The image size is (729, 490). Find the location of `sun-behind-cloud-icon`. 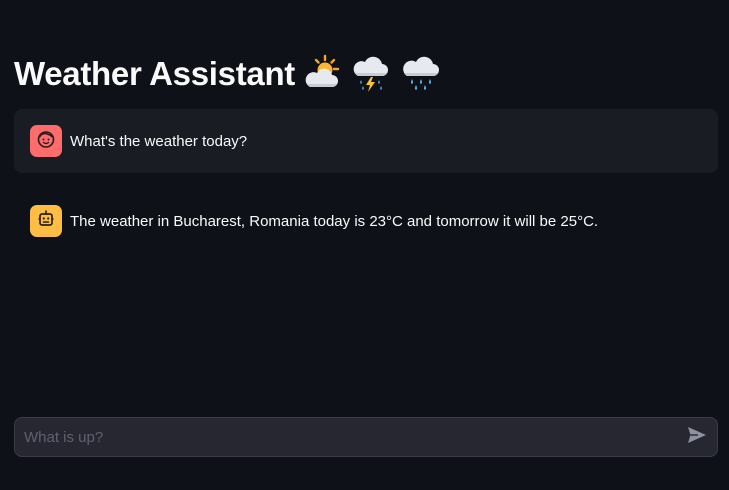

sun-behind-cloud-icon is located at coordinates (321, 73).